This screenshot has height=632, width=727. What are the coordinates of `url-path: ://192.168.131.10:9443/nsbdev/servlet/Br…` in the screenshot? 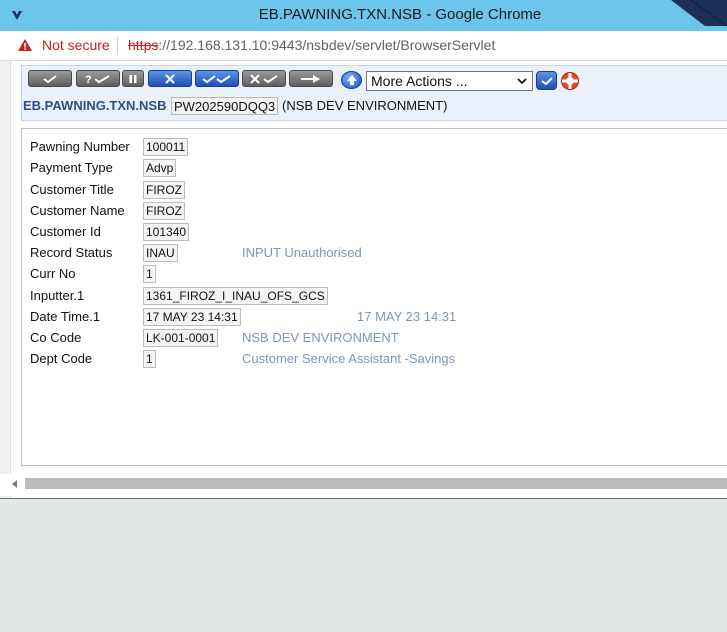 It's located at (327, 45).